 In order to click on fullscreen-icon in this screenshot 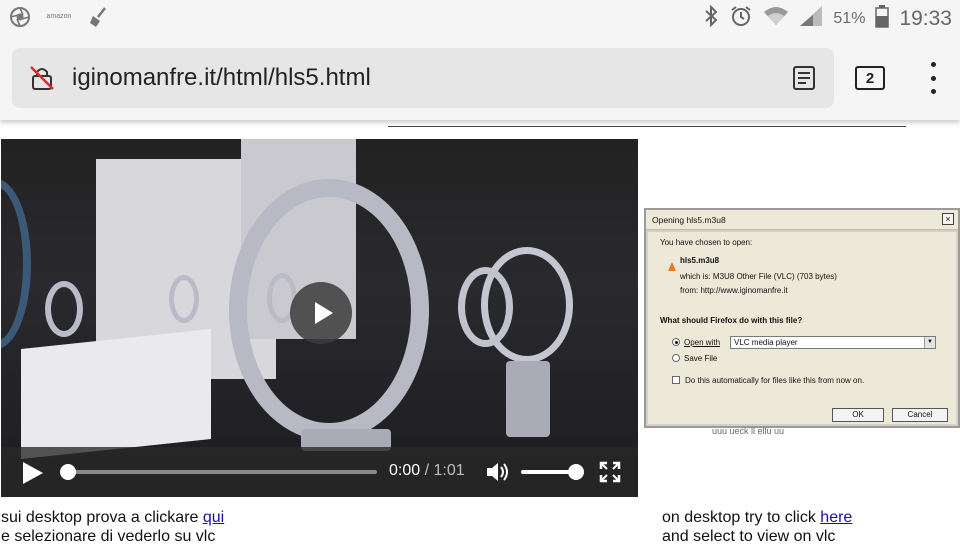, I will do `click(610, 472)`.